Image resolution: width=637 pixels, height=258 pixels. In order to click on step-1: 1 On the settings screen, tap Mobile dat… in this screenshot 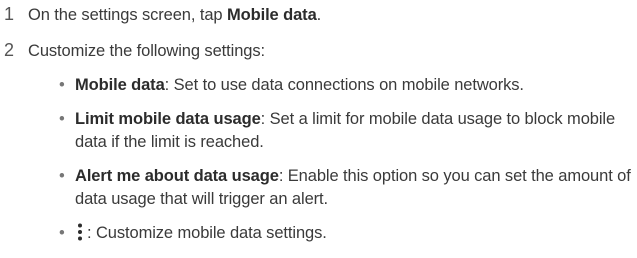, I will do `click(162, 15)`.